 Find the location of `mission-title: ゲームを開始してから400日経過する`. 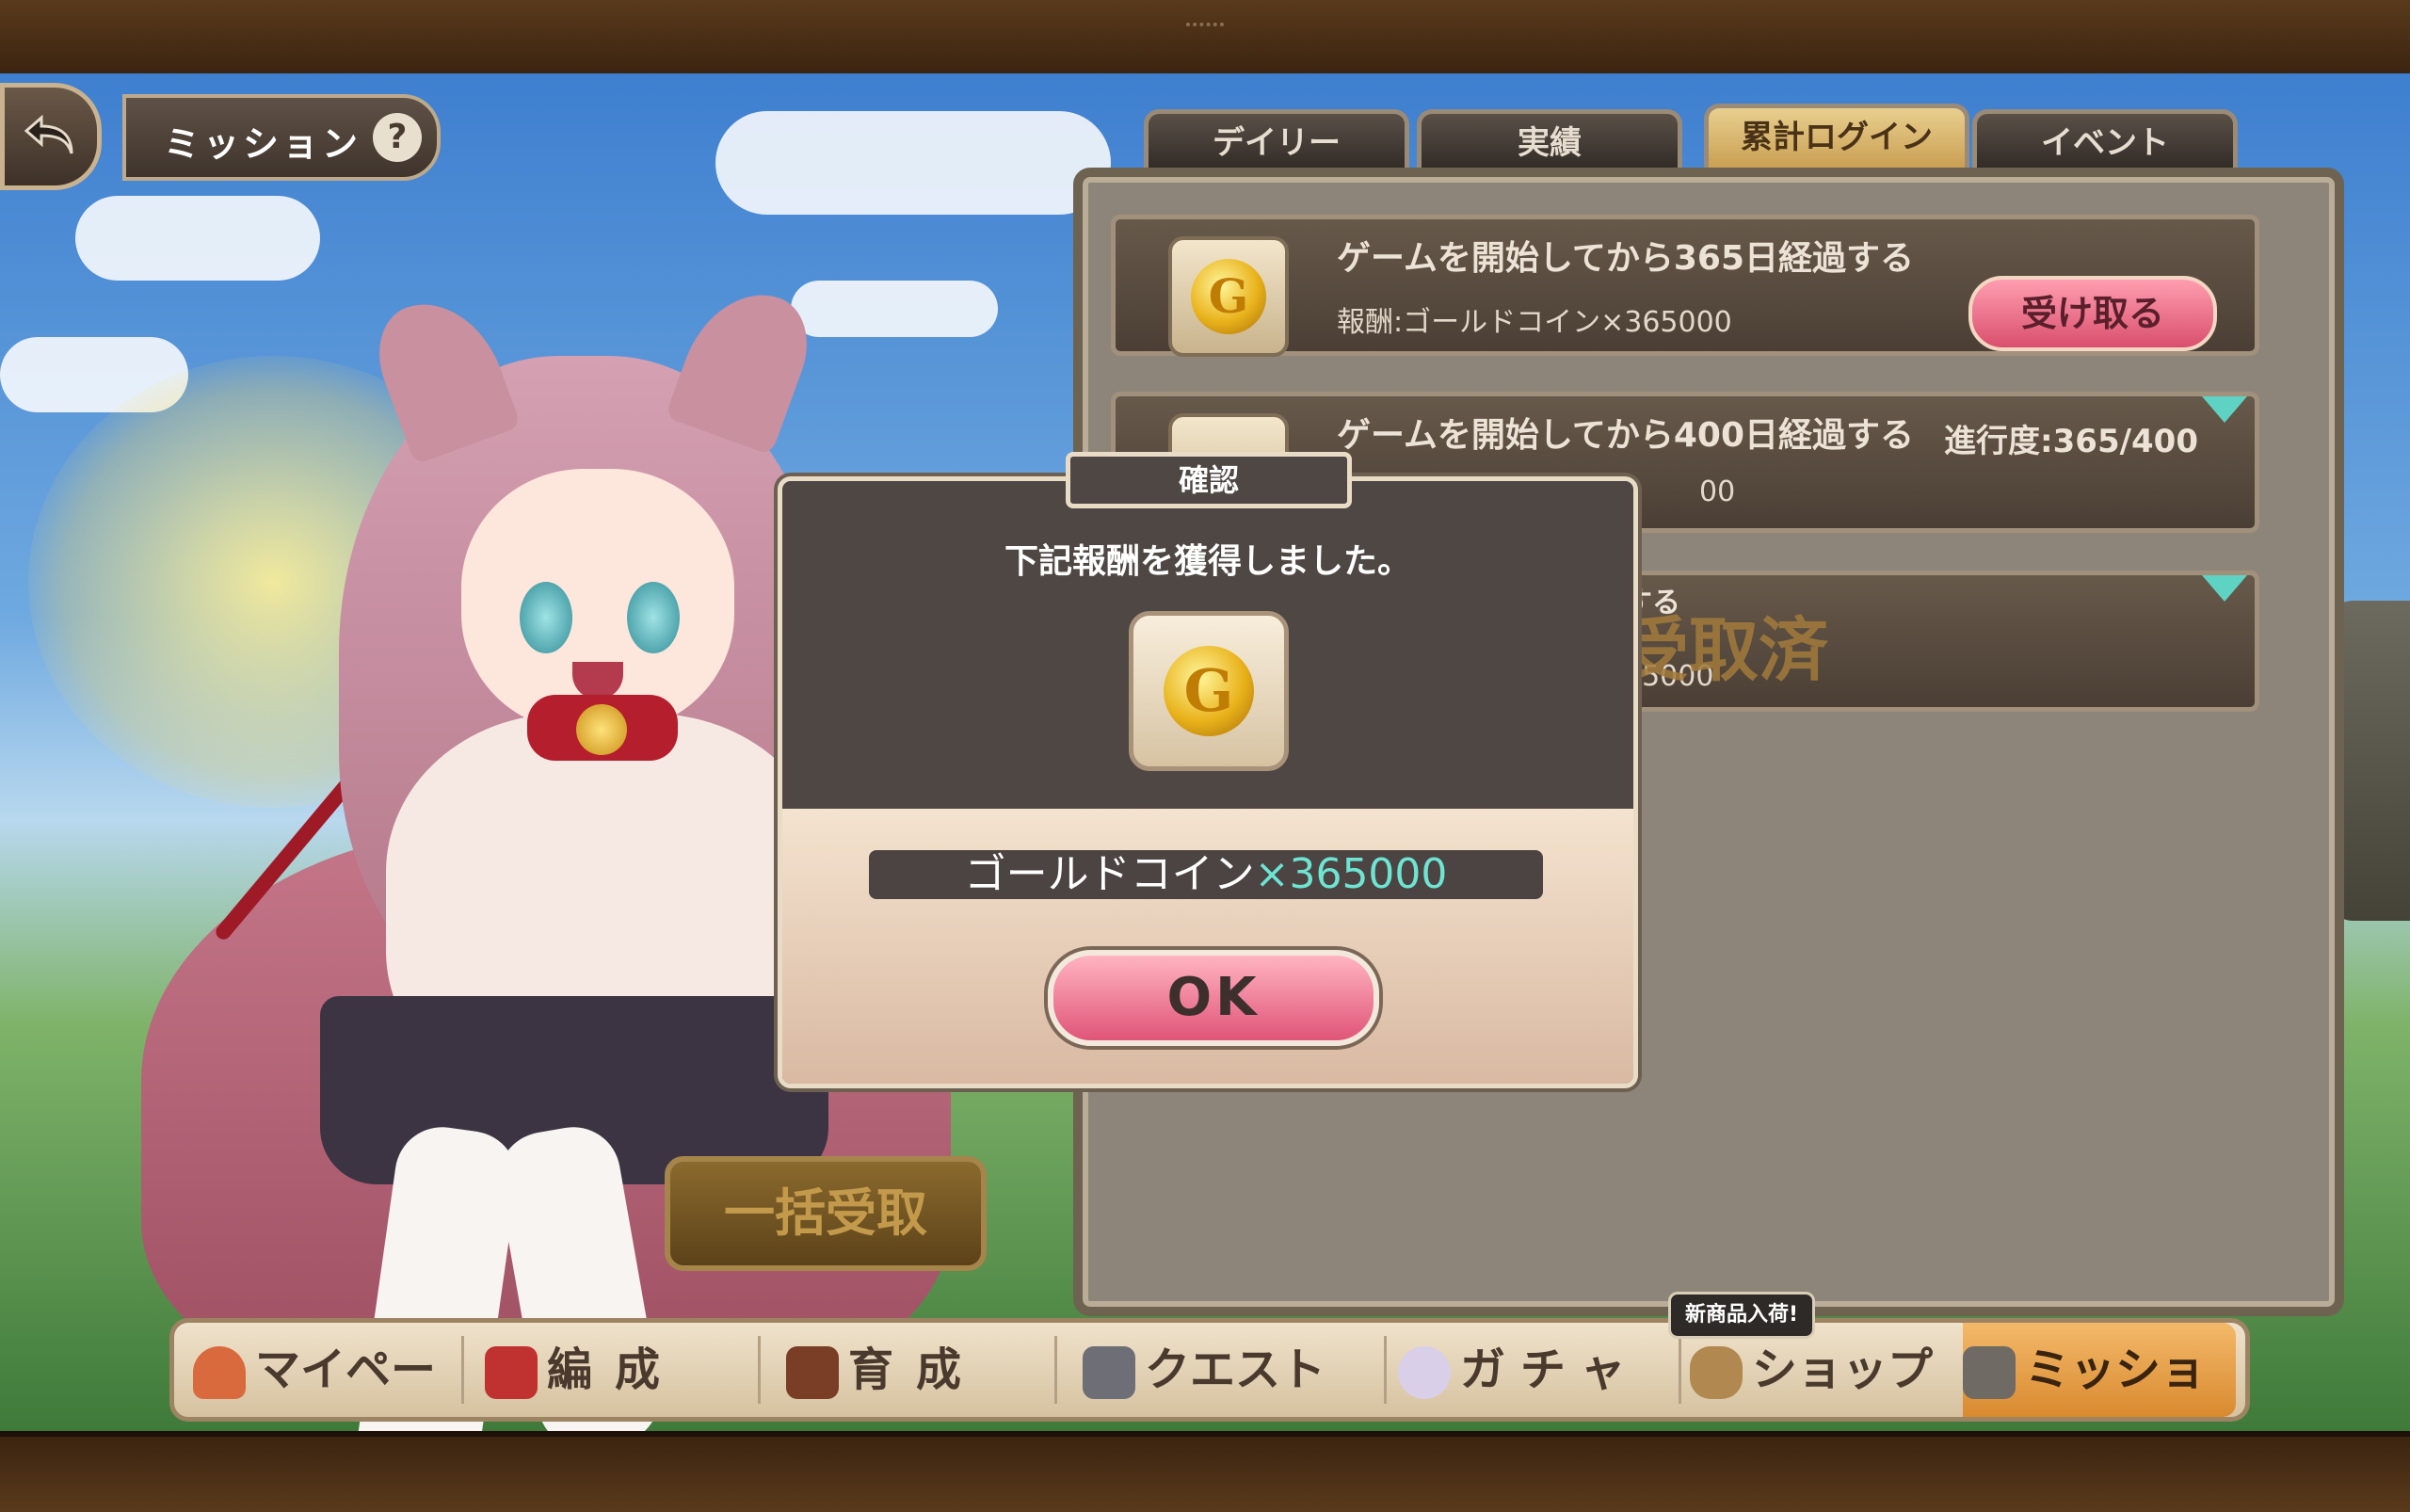

mission-title: ゲームを開始してから400日経過する is located at coordinates (1625, 435).